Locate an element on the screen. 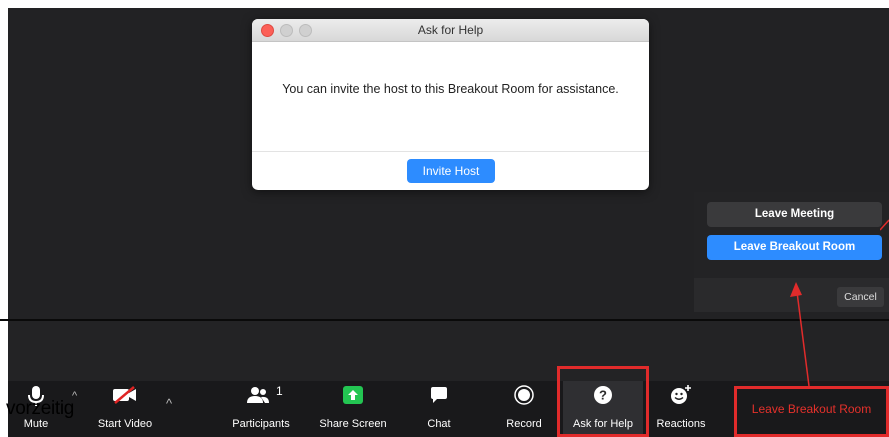 This screenshot has height=437, width=889. leave-breakout-room-button: Leave Breakout Room is located at coordinates (794, 247).